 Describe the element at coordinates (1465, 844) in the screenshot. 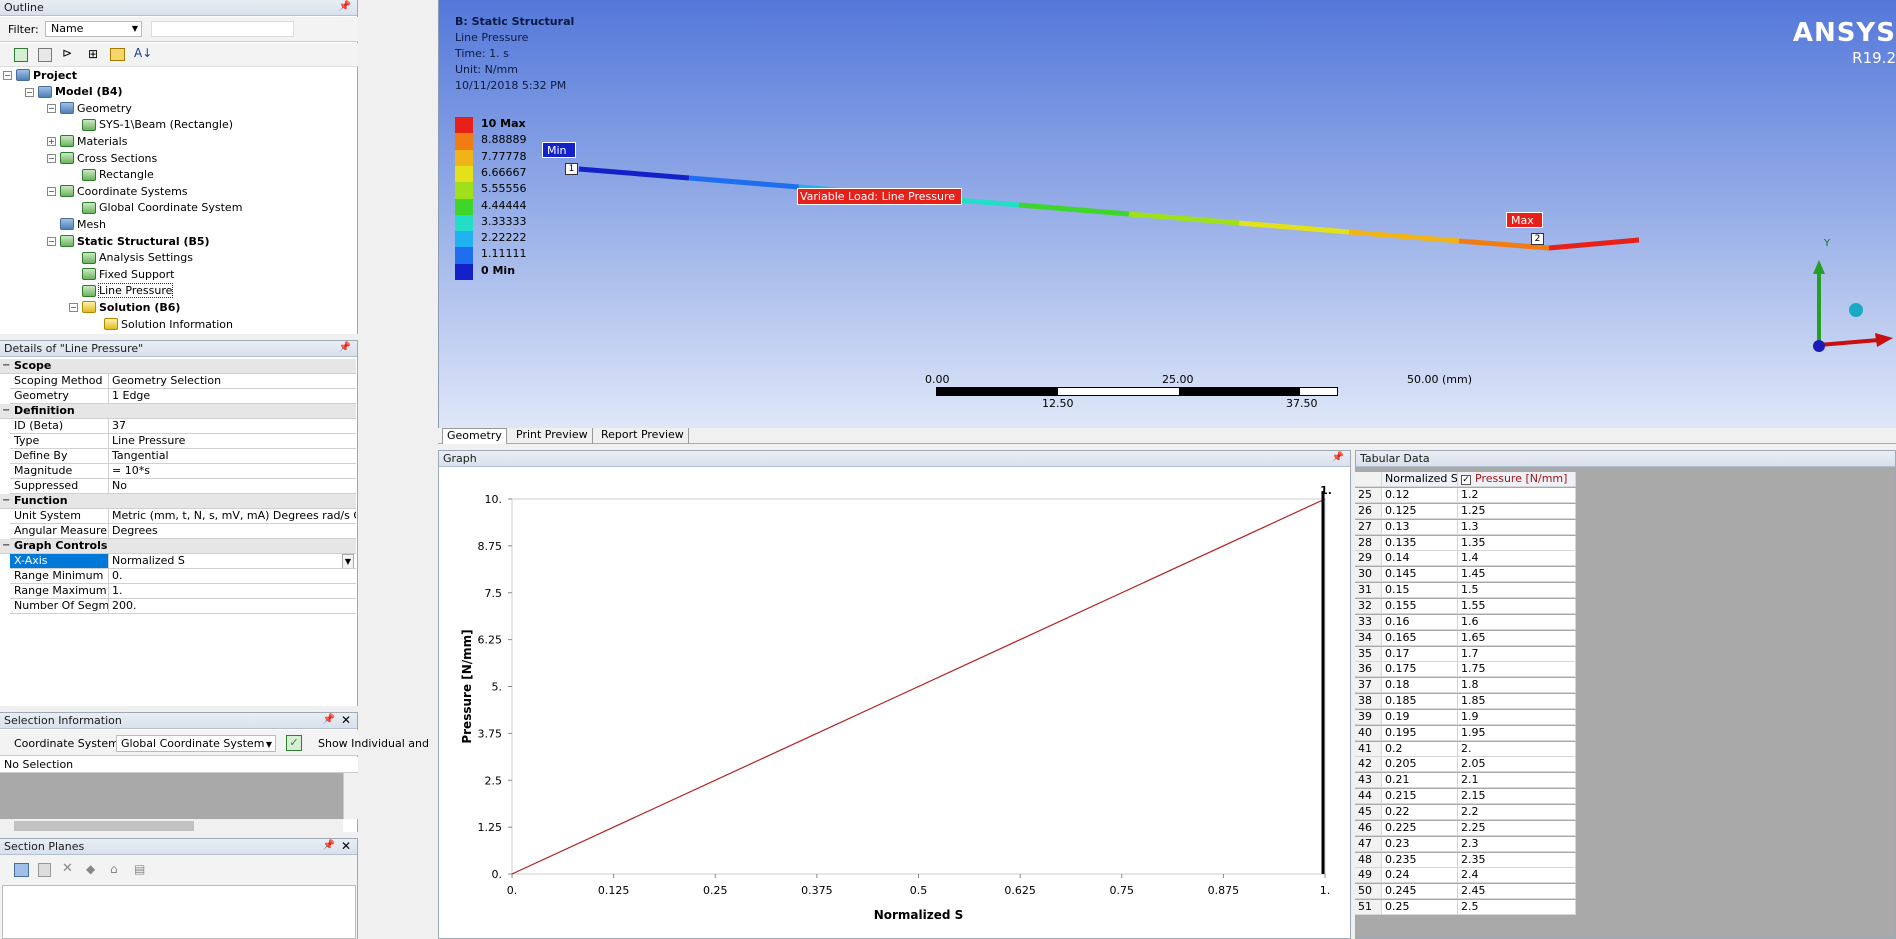

I see `table-row: 47 0.23 2.3` at that location.